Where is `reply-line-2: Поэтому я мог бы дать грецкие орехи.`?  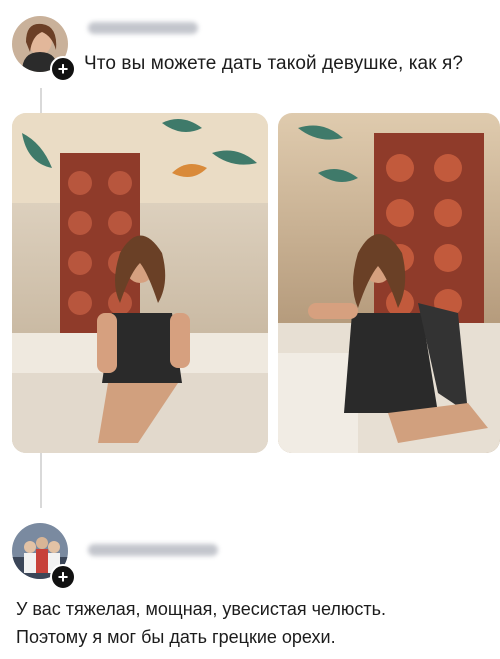 reply-line-2: Поэтому я мог бы дать грецкие орехи. is located at coordinates (176, 637).